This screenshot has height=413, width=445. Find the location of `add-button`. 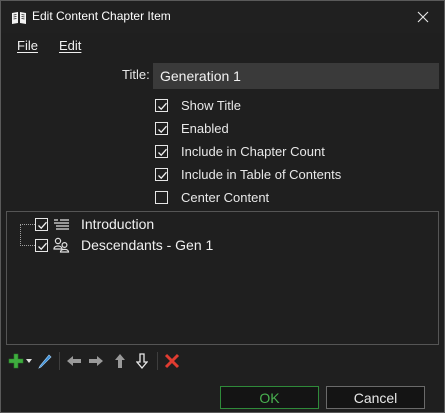

add-button is located at coordinates (16, 361).